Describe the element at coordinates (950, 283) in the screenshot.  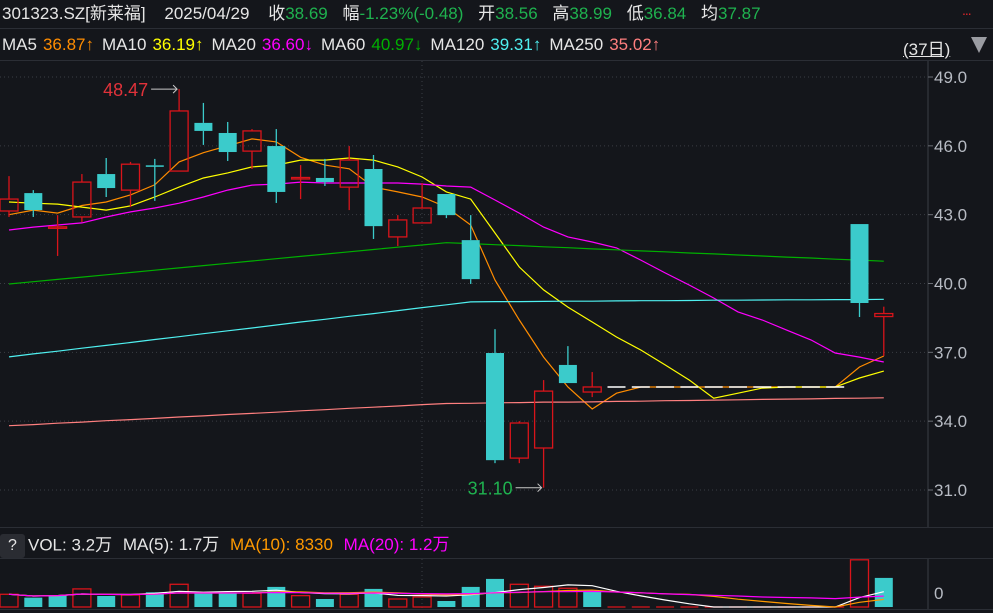
I see `y-tick-label: 40.0` at that location.